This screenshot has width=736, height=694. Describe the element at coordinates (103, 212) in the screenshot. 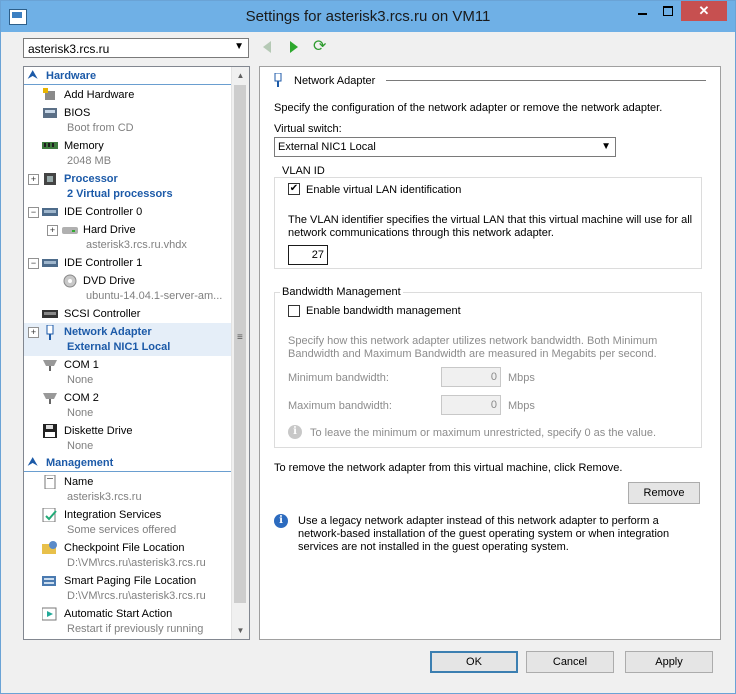

I see `tree-item-label: IDE Controller 0` at that location.